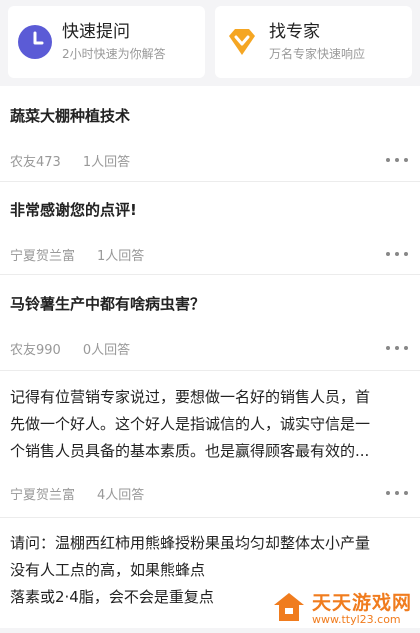 Image resolution: width=420 pixels, height=633 pixels. Describe the element at coordinates (96, 32) in the screenshot. I see `quick-ask-title: 快速提问` at that location.